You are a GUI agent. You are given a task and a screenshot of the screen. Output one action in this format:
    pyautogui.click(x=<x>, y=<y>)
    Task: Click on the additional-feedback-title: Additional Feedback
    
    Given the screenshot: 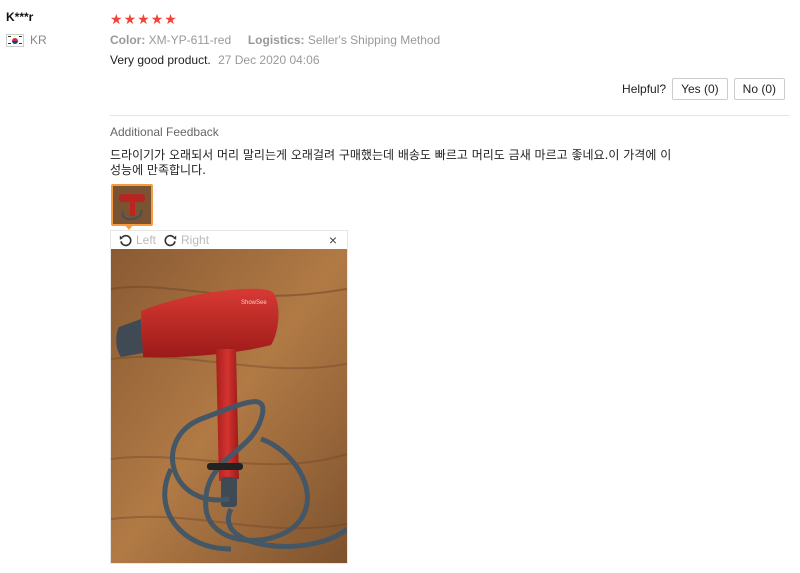 What is the action you would take?
    pyautogui.click(x=164, y=132)
    